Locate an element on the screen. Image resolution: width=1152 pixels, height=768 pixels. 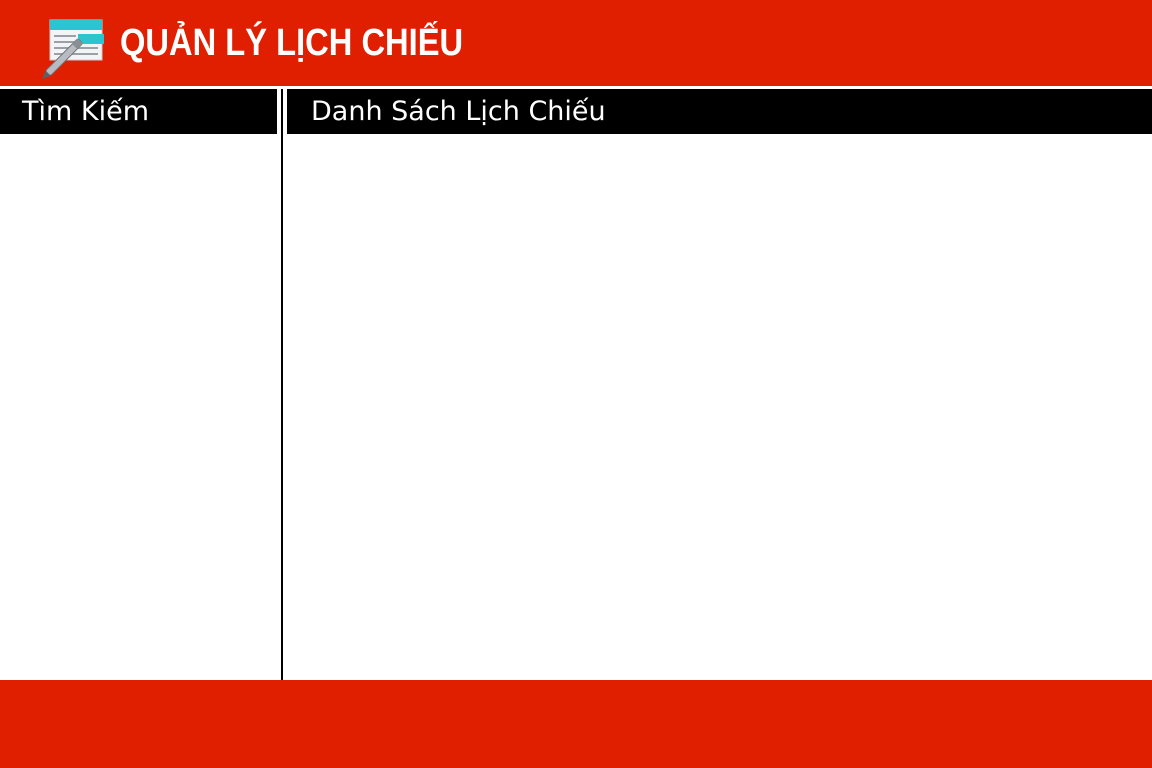
app-footer is located at coordinates (576, 724).